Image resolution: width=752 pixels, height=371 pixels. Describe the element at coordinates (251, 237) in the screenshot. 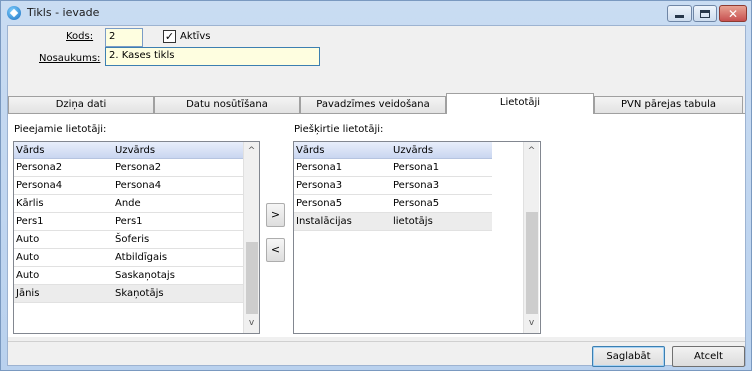

I see `available-users-scrollbar: ^ v` at that location.